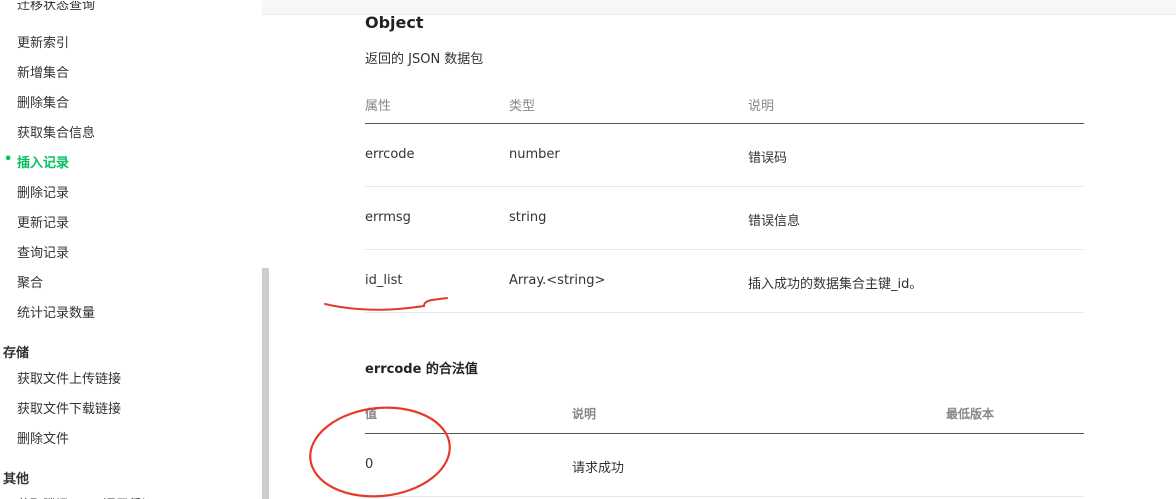 Image resolution: width=1176 pixels, height=499 pixels. I want to click on errcode-cell-value: 0, so click(369, 464).